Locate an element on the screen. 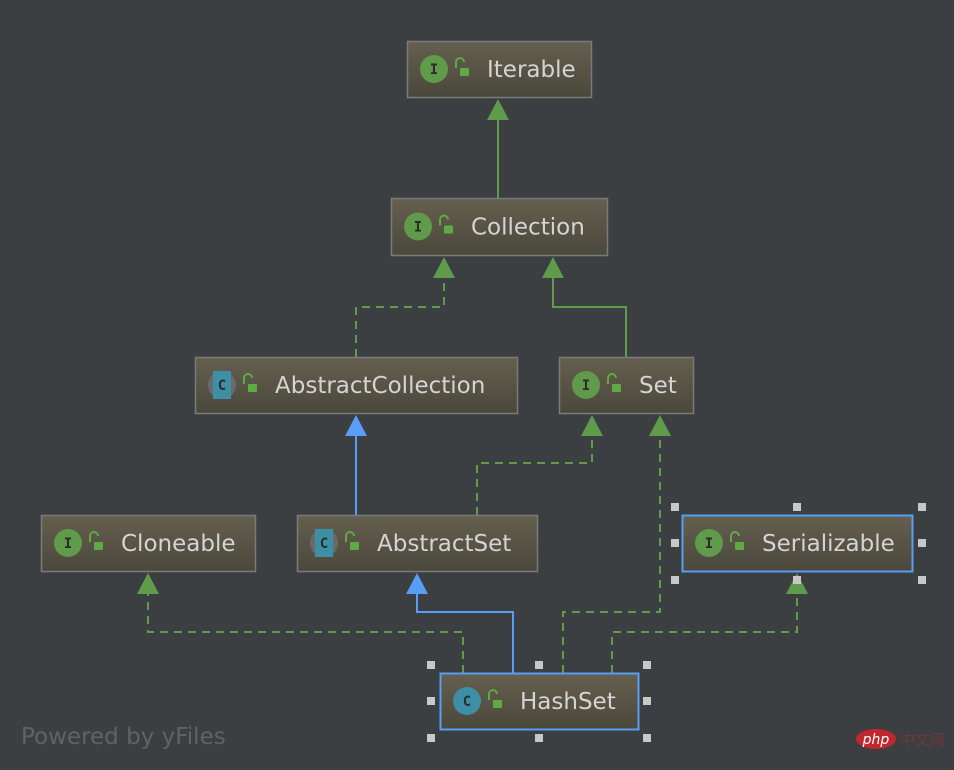  php-logo-watermark: php is located at coordinates (876, 739).